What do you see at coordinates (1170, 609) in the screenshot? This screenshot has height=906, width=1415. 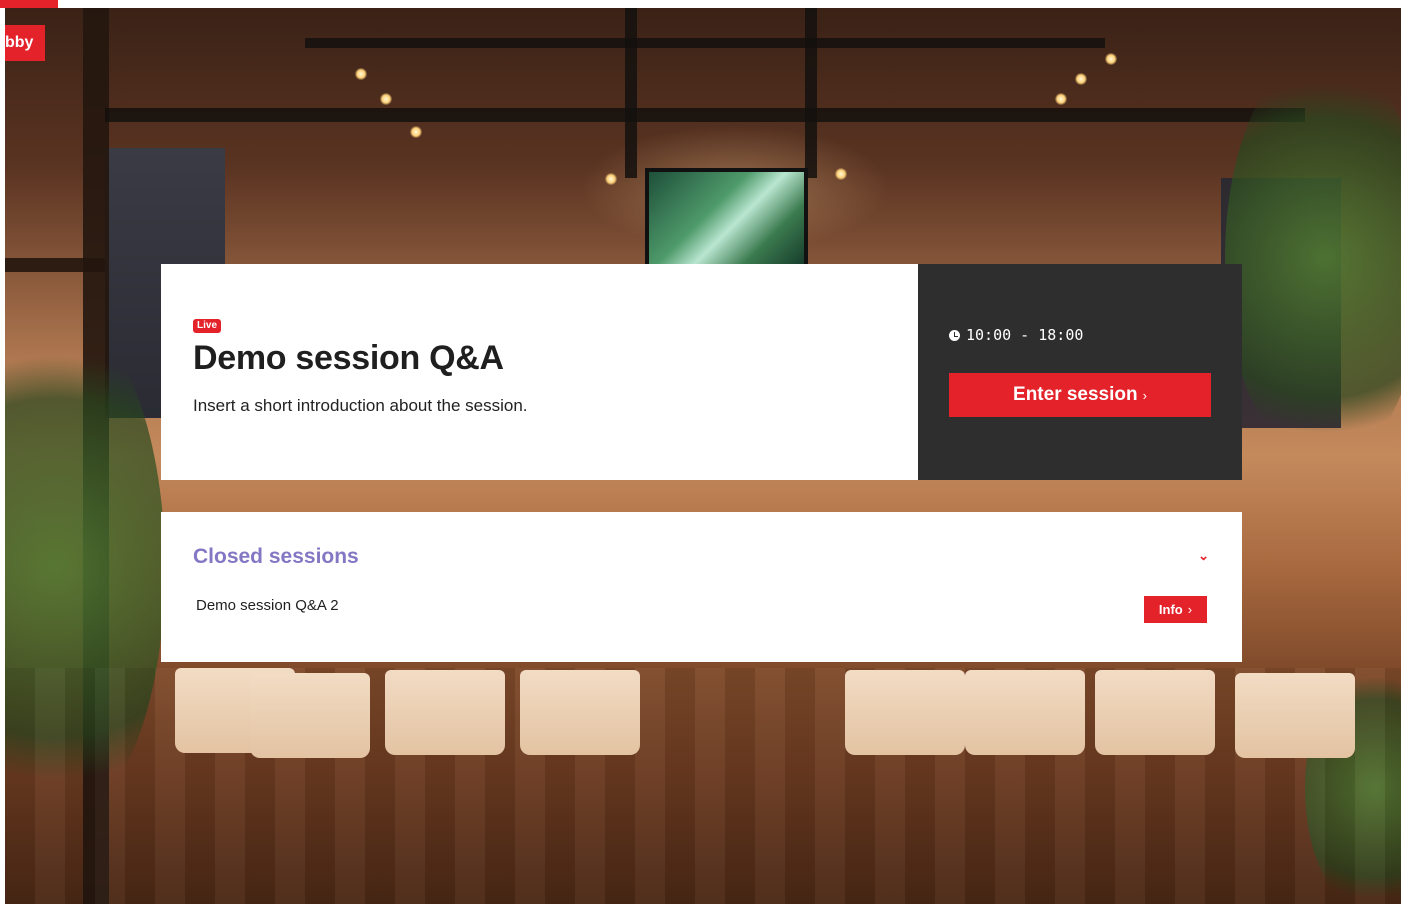 I see `info-label: Info` at bounding box center [1170, 609].